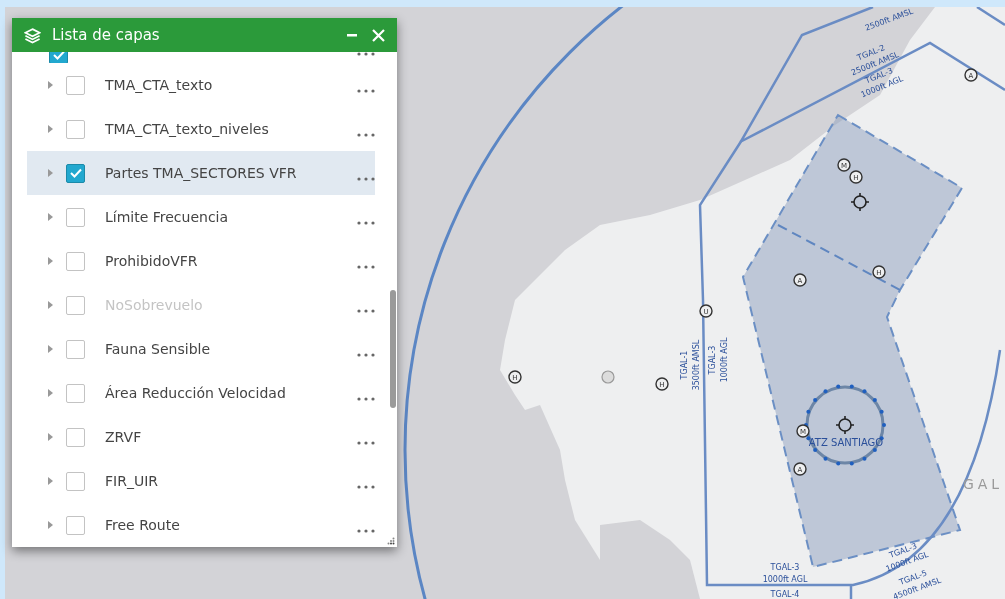 This screenshot has width=1005, height=599. I want to click on layer-name: ZRVF, so click(124, 437).